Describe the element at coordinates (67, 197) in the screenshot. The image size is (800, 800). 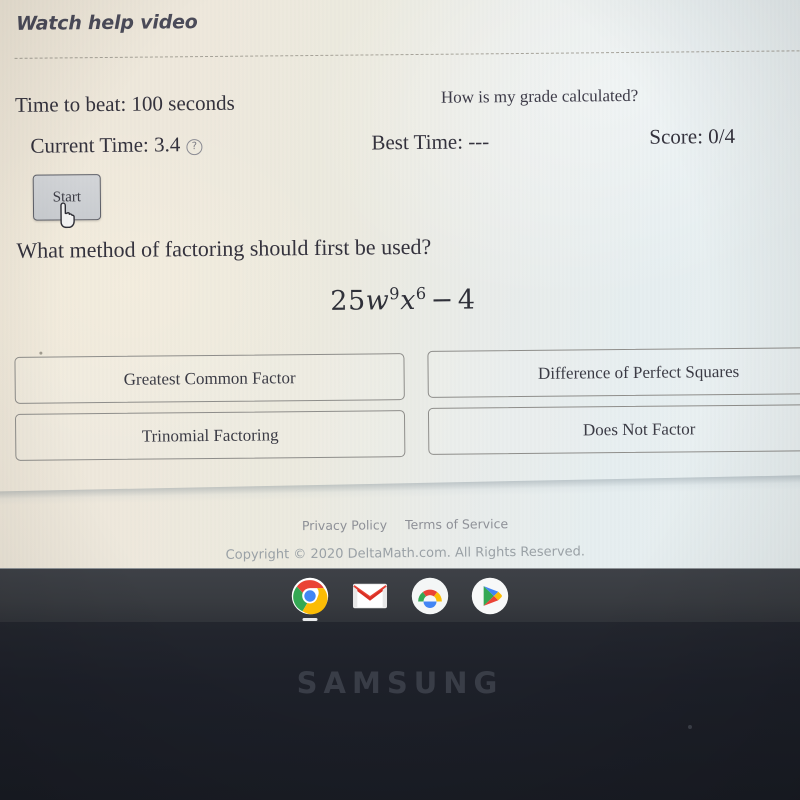
I see `start-button: Start` at that location.